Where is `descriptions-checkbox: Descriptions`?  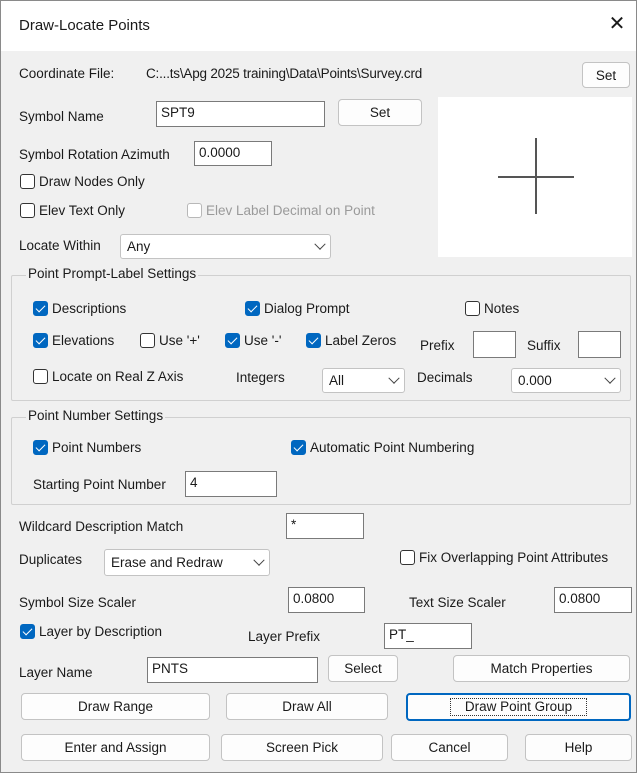 descriptions-checkbox: Descriptions is located at coordinates (79, 308).